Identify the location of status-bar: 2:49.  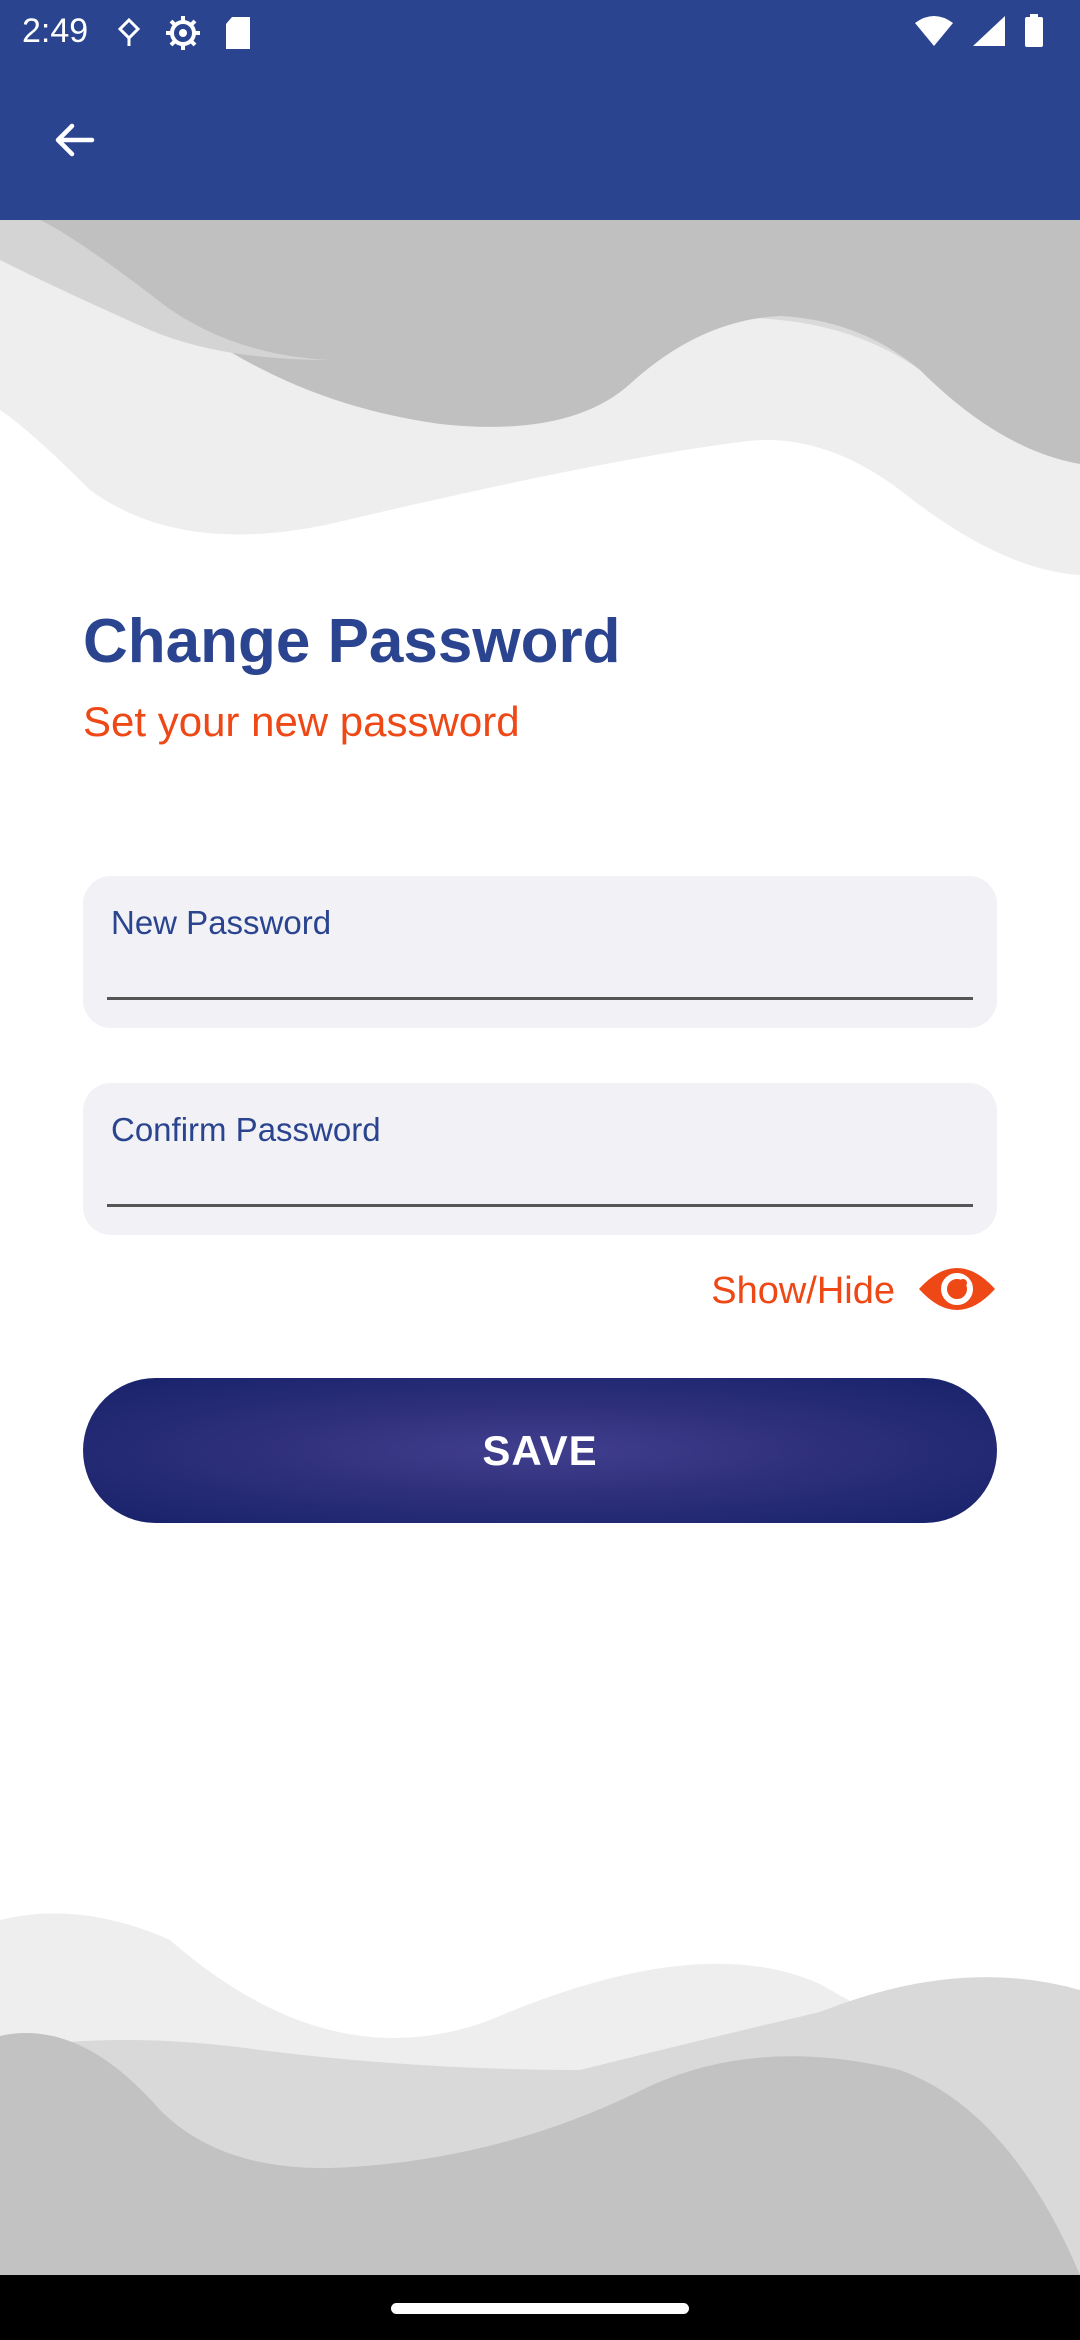
(540, 32).